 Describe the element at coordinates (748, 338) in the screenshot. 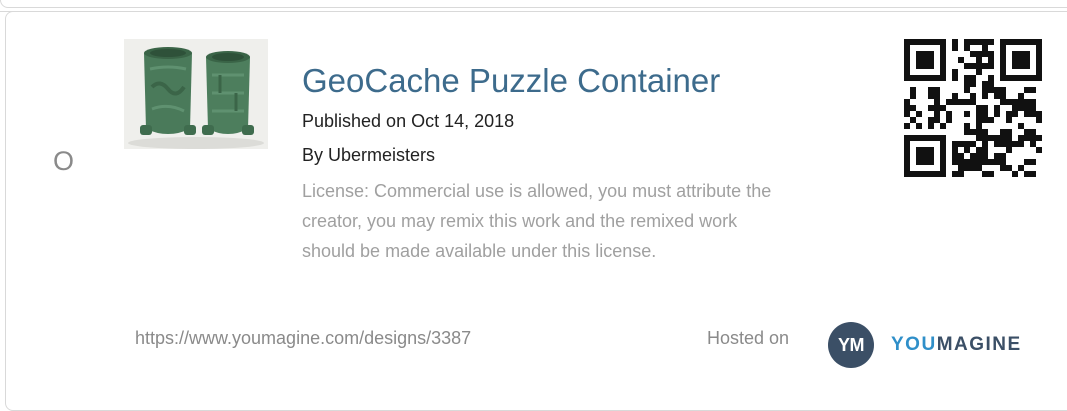

I see `hosted-on-label: Hosted on` at that location.